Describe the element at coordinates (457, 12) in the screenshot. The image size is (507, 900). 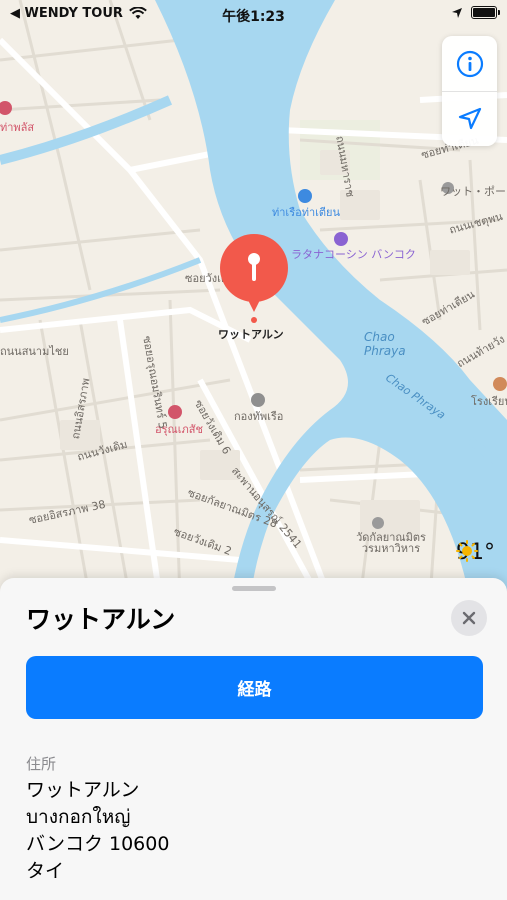
I see `location-services-icon` at that location.